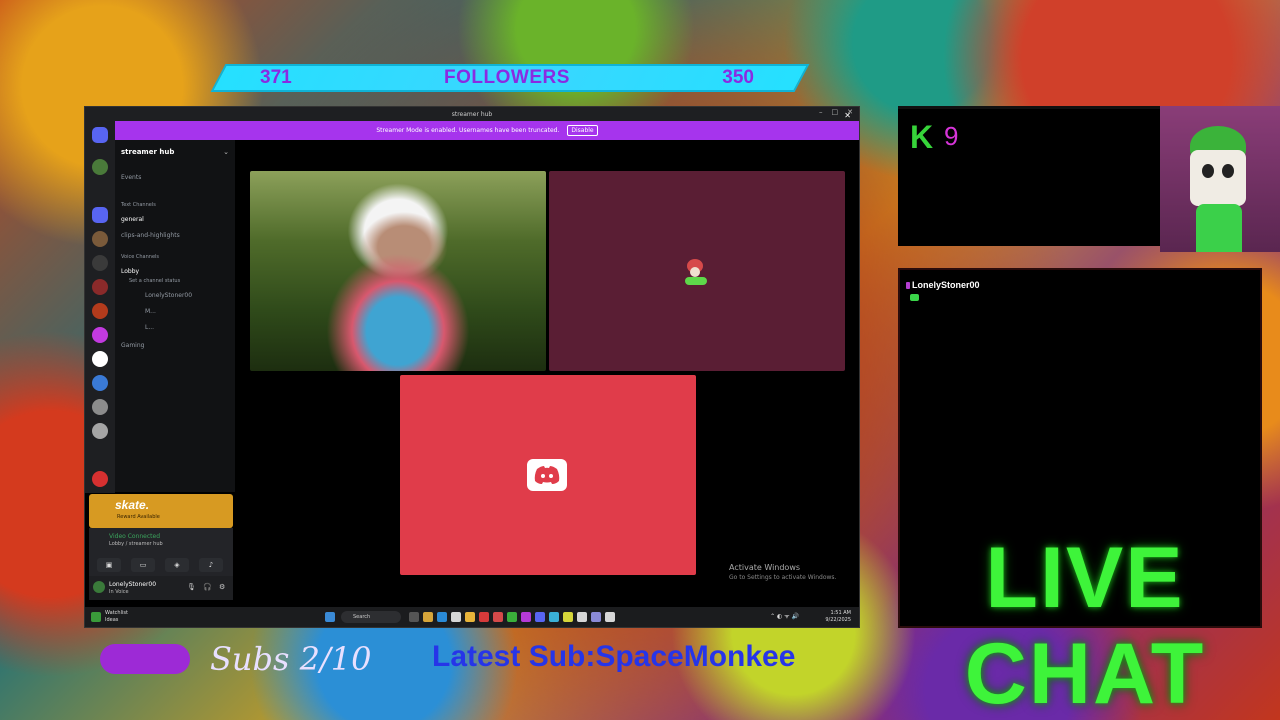 The height and width of the screenshot is (720, 1280). What do you see at coordinates (276, 77) in the screenshot?
I see `followers-current: 371` at bounding box center [276, 77].